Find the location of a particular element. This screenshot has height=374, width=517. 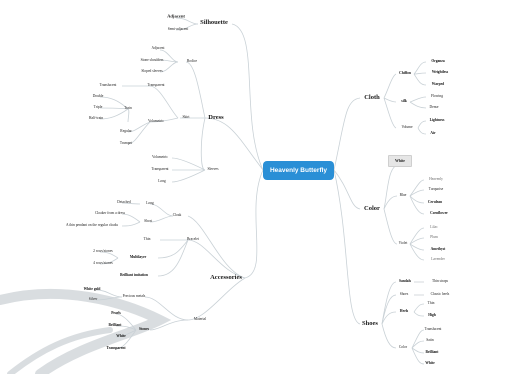

node-silhouette-semi-adjacent: Semi-adjacent is located at coordinates (178, 30).